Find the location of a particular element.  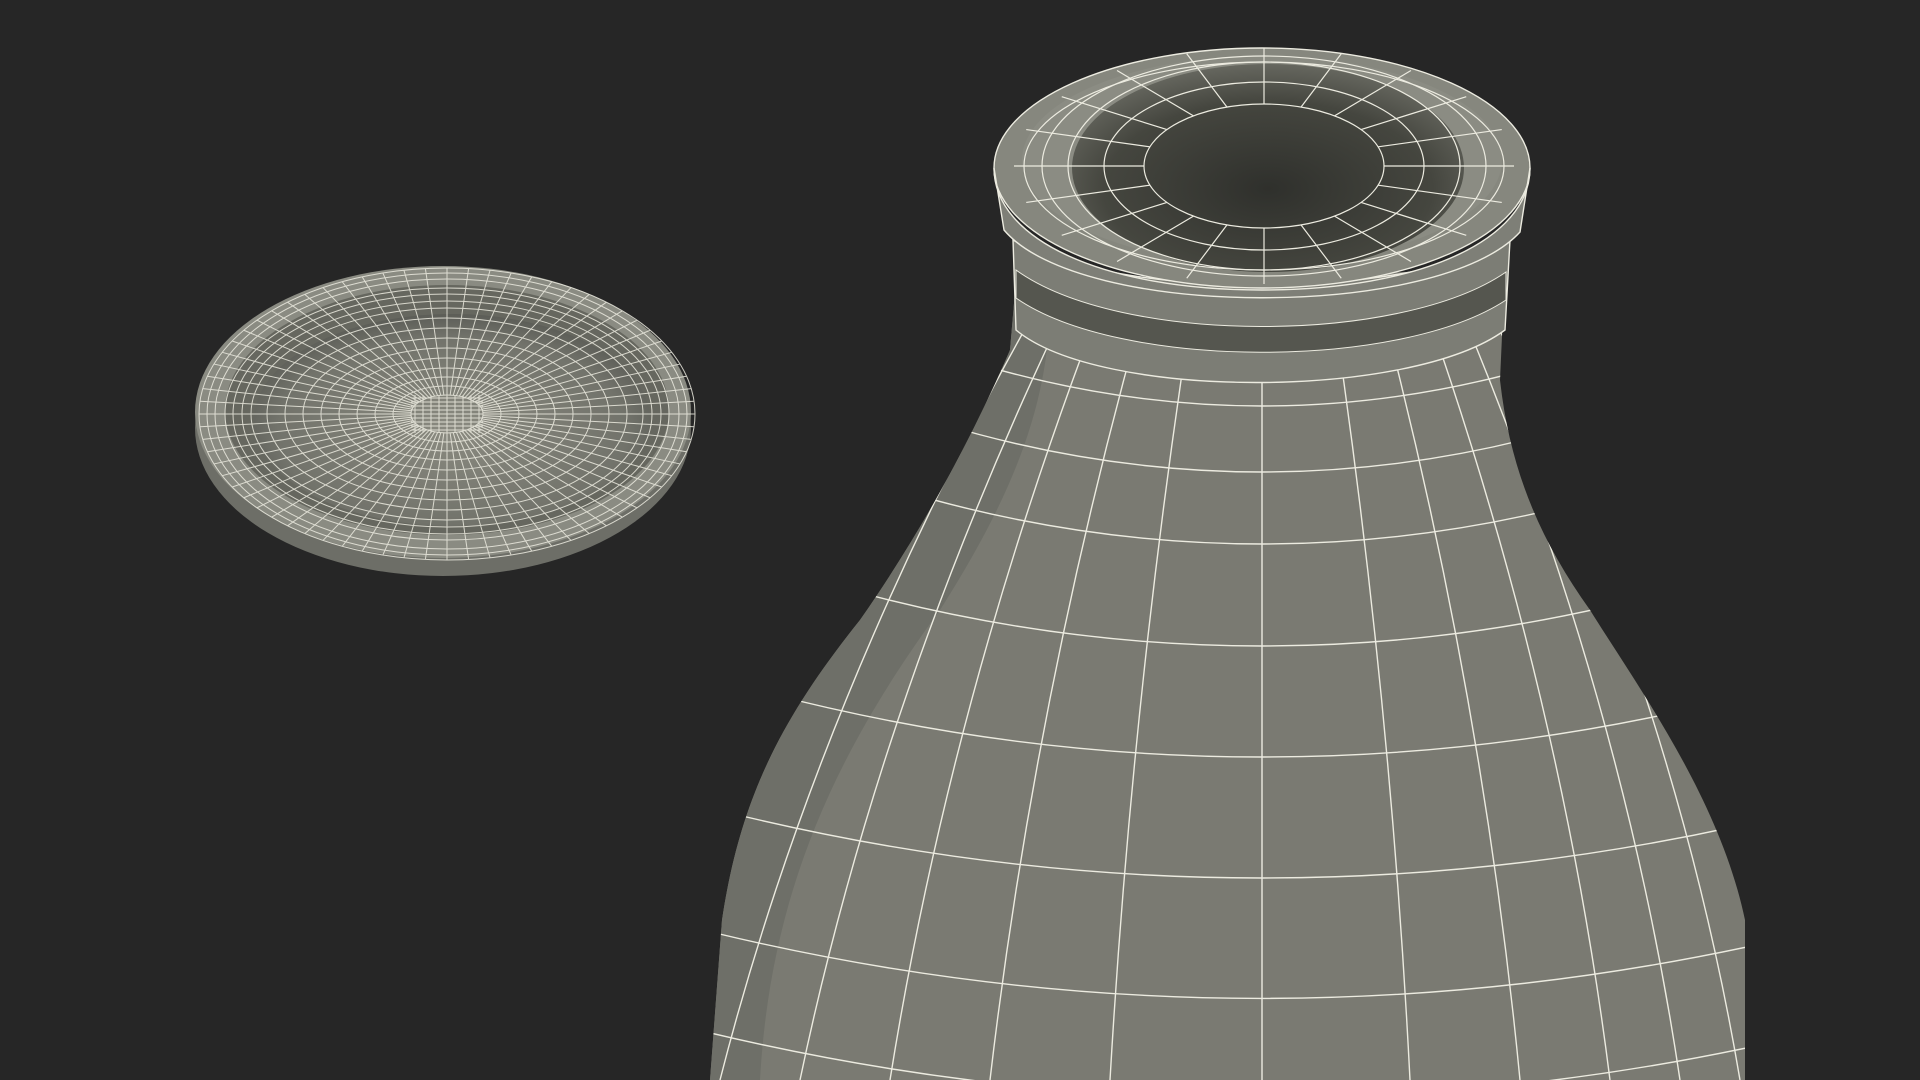

bottle-cap is located at coordinates (445, 421).